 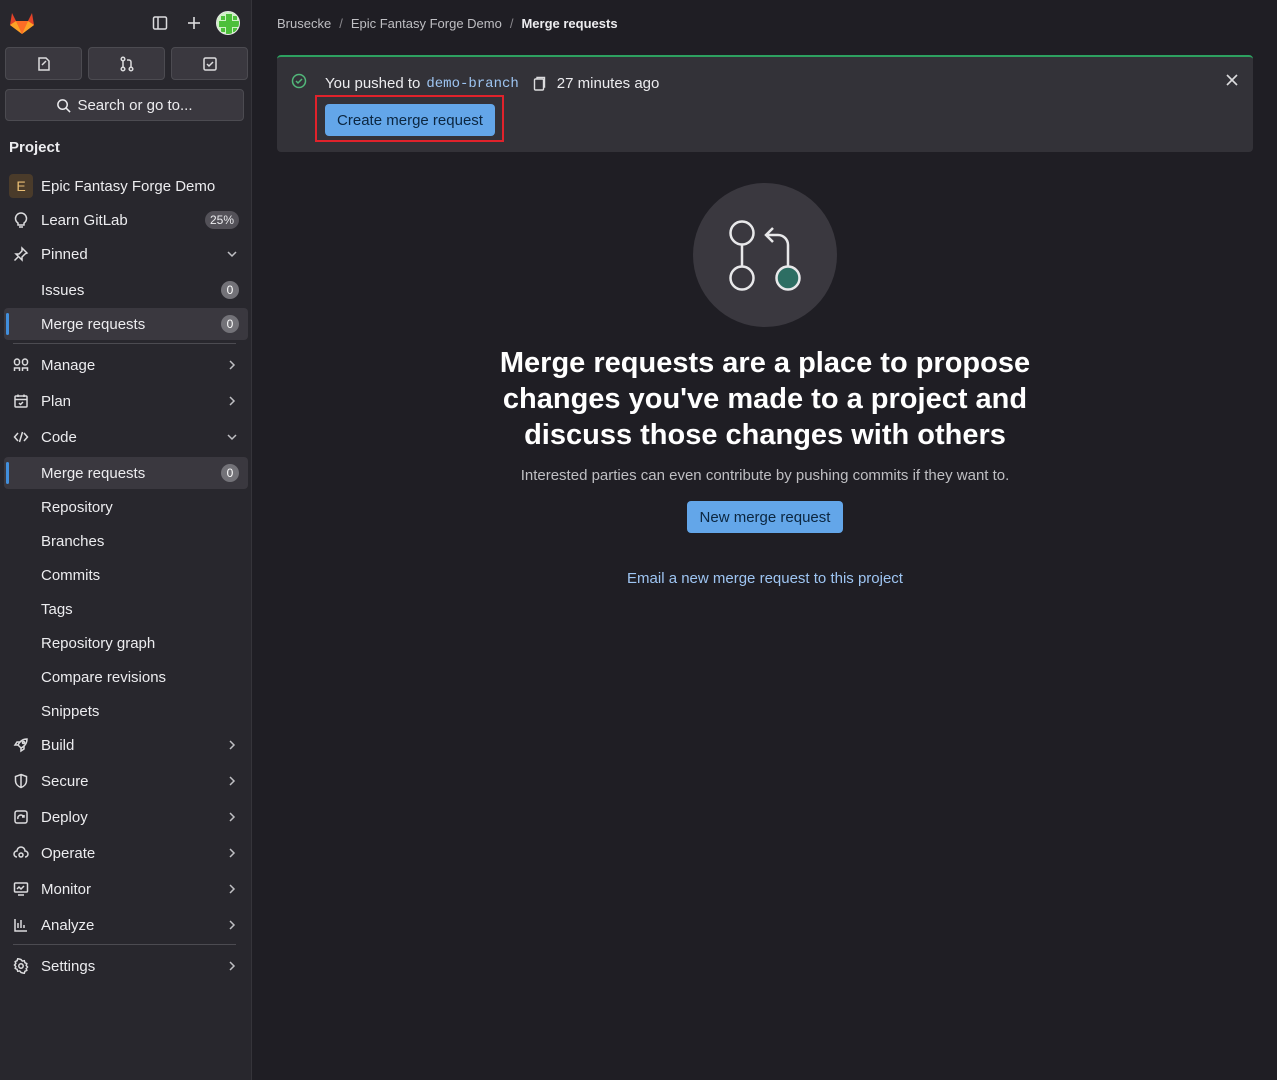 I want to click on close-icon, so click(x=1232, y=81).